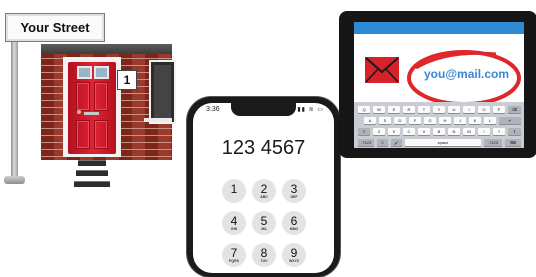 The image size is (536, 277). I want to click on keypad-key-3: 3 DEF, so click(294, 191).